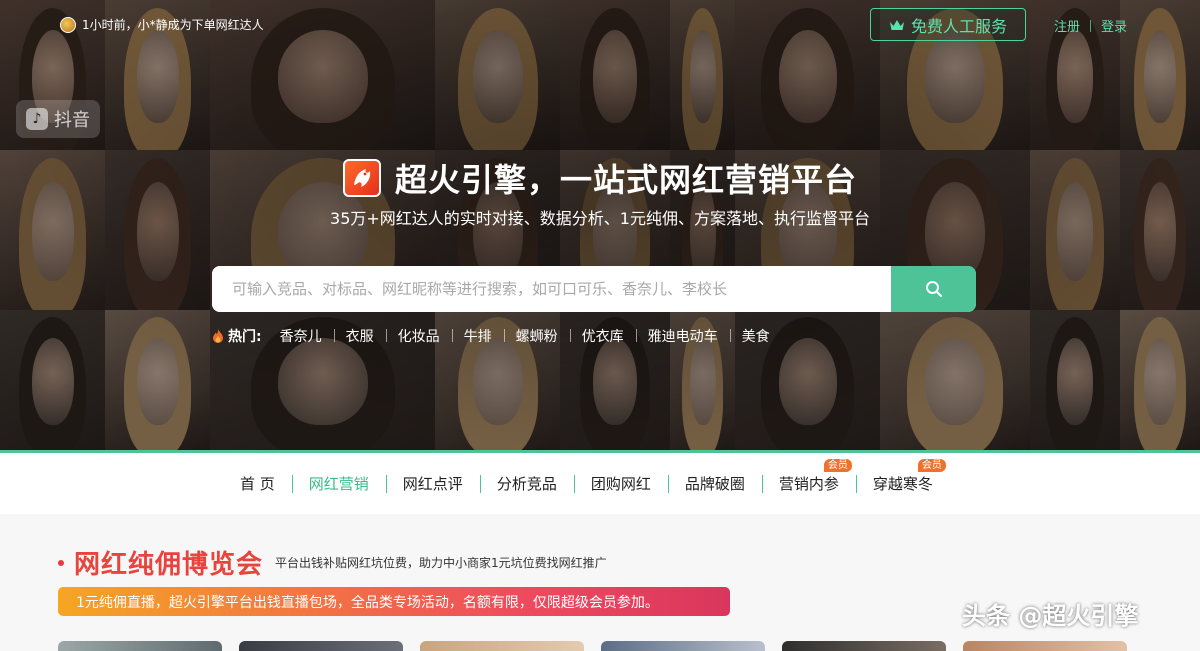 The width and height of the screenshot is (1200, 651). I want to click on expo-description: 平台出钱补贴网红坑位费，助力中小商家1元坑位费找网红推广, so click(441, 563).